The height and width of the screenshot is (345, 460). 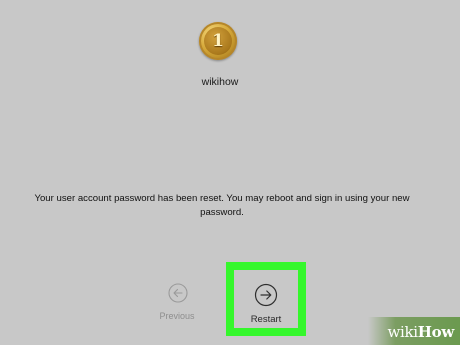 I want to click on restart-button-label: Restart, so click(x=266, y=319).